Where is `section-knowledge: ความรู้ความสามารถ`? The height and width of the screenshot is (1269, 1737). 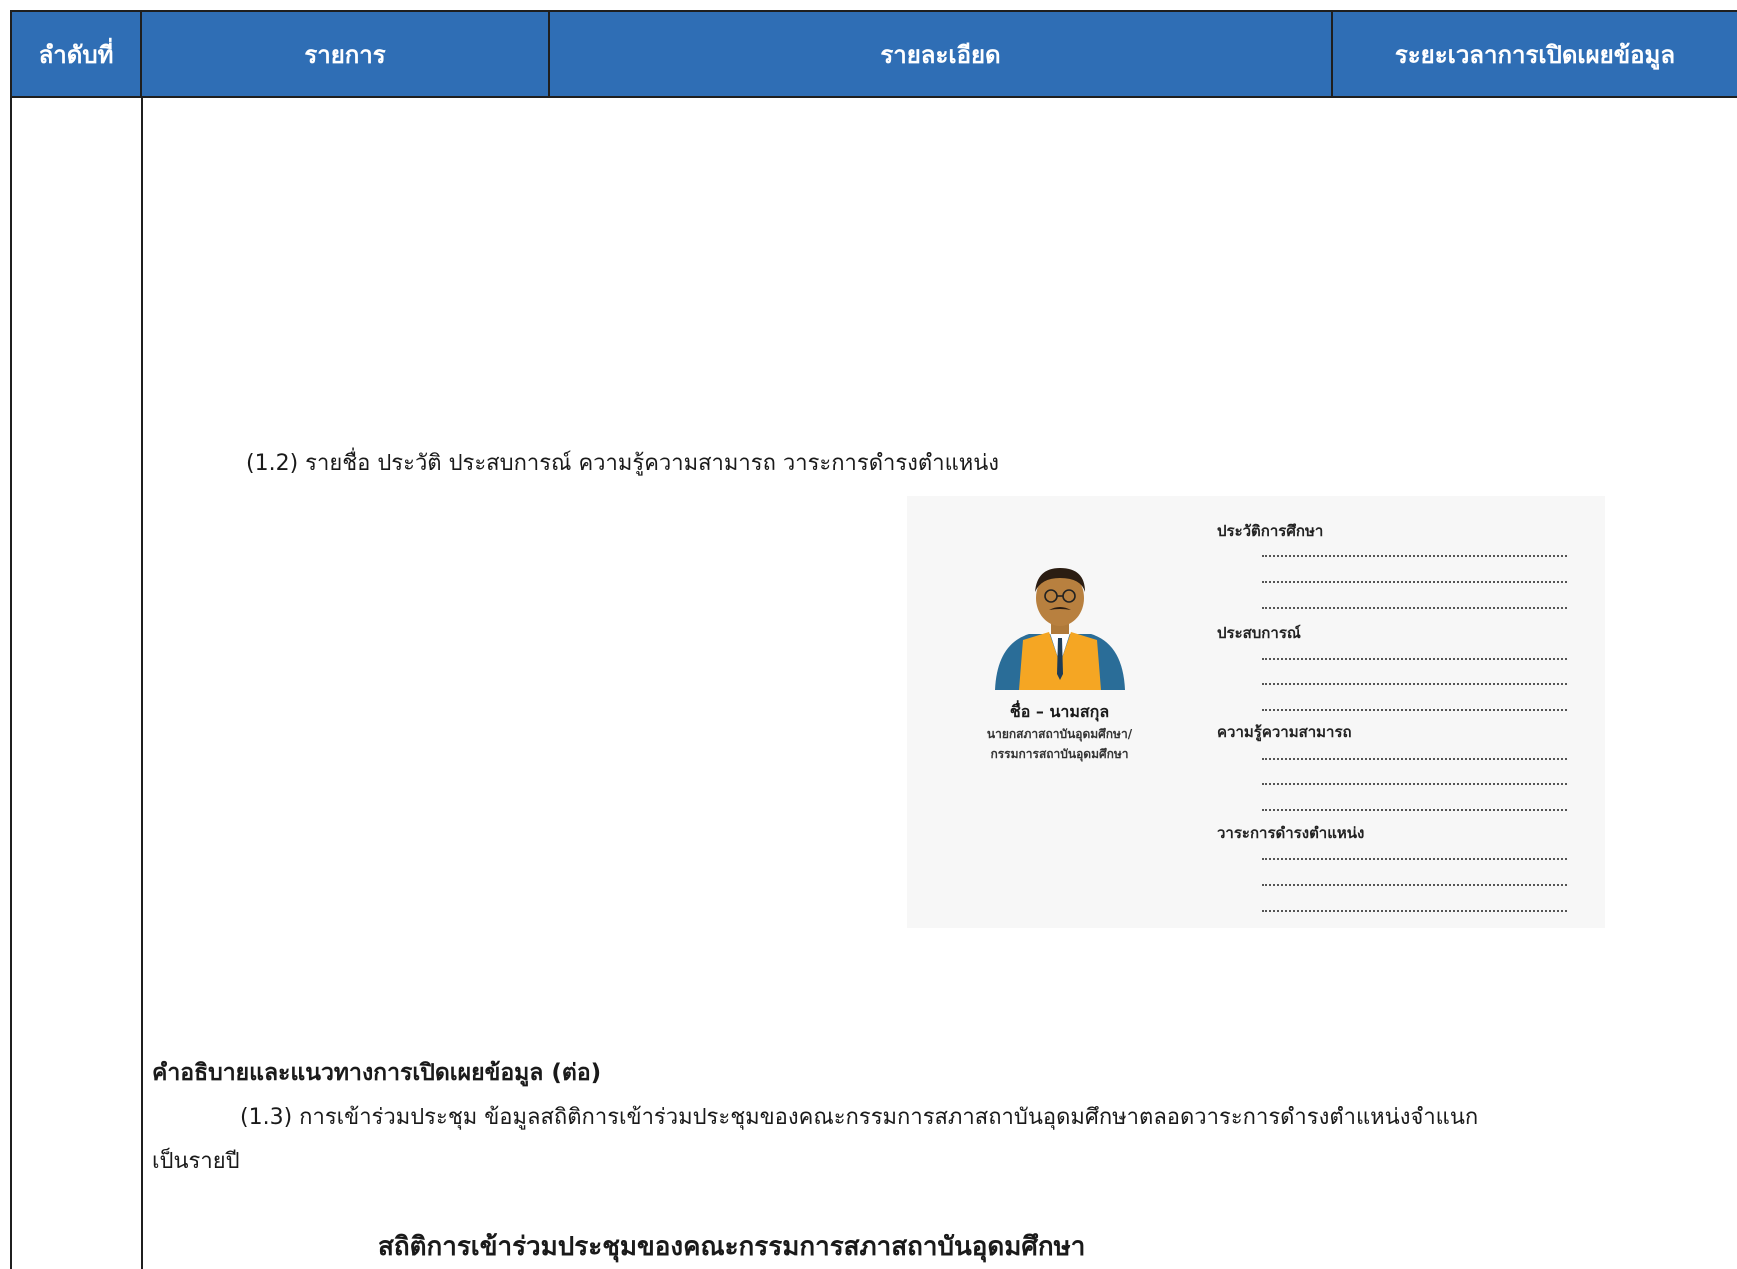
section-knowledge: ความรู้ความสามารถ is located at coordinates (1284, 732).